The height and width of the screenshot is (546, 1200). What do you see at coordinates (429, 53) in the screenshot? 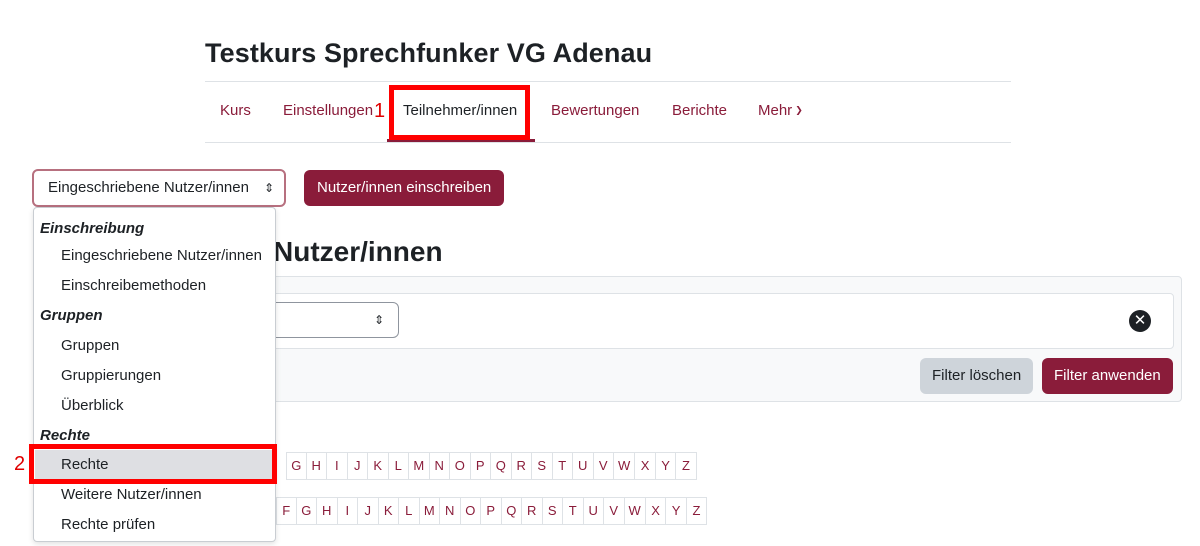
I see `course-title: Testkurs Sprechfunker VG Adenau` at bounding box center [429, 53].